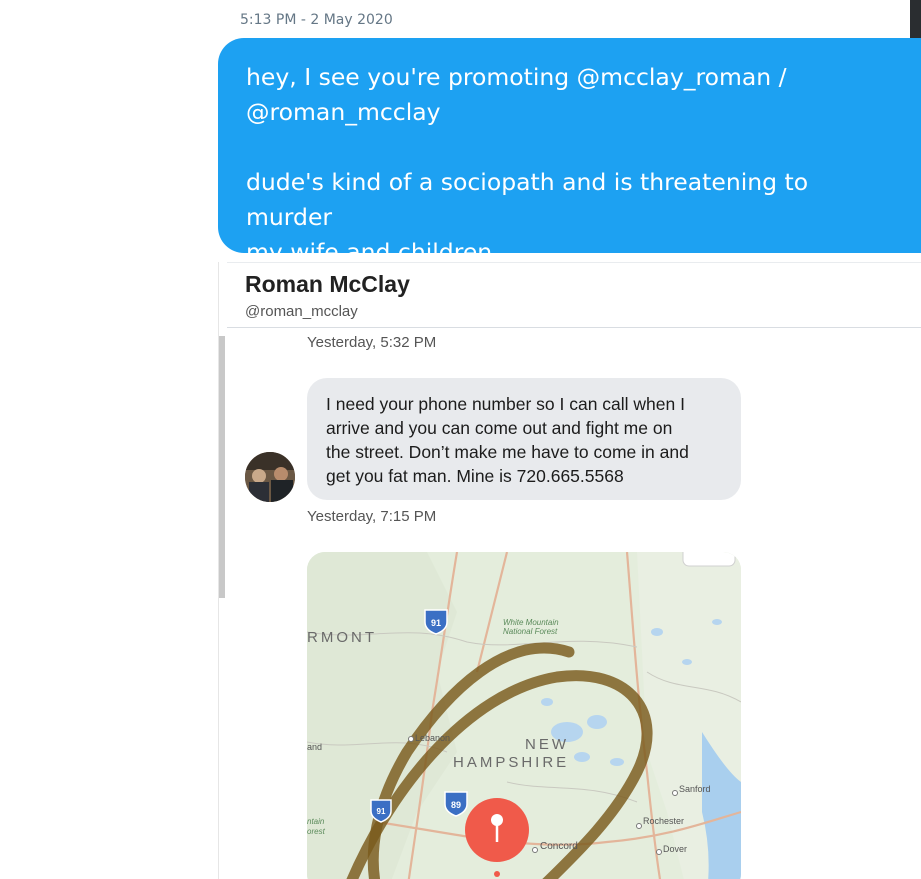 This screenshot has width=921, height=879. Describe the element at coordinates (663, 821) in the screenshot. I see `map-label-rochester: Rochester` at that location.